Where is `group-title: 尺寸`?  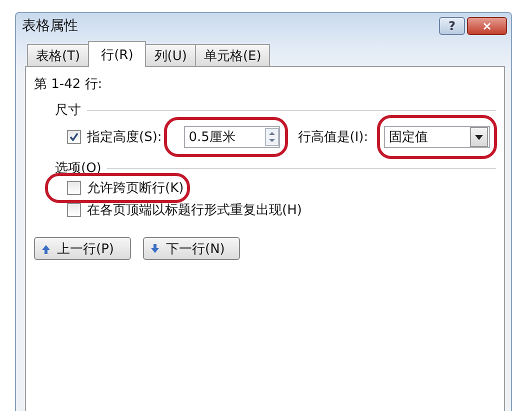
group-title: 尺寸 is located at coordinates (68, 110).